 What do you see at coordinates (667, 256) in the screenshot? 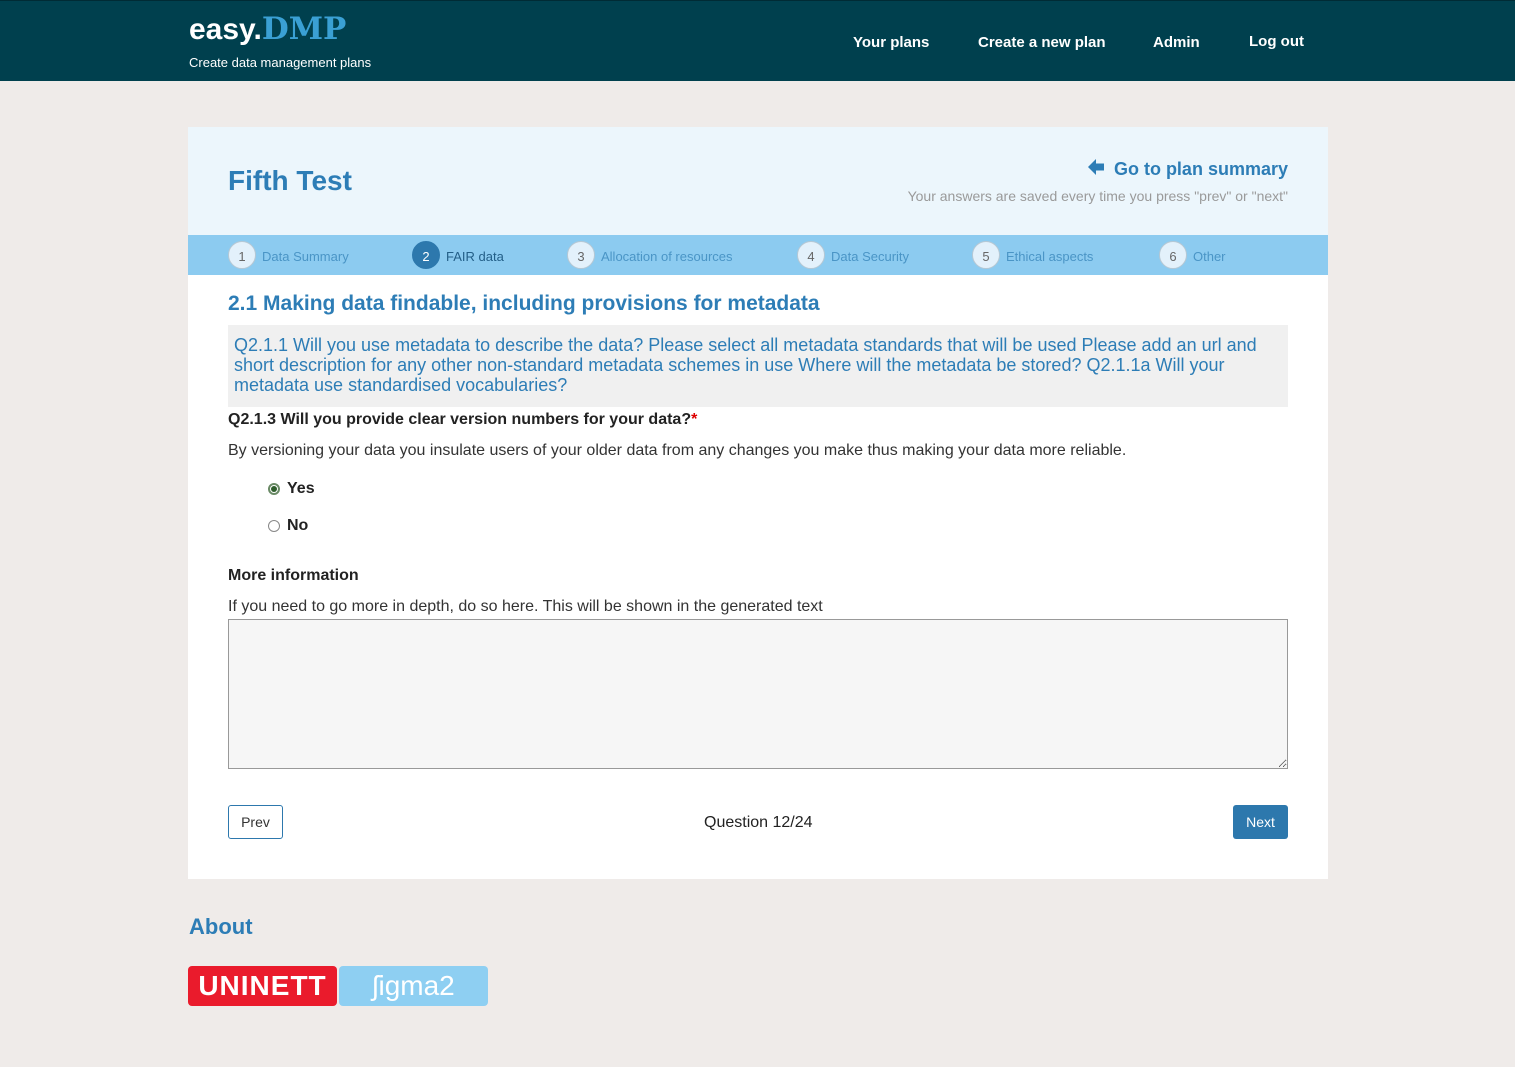
I see `step-label: Allocation of resources` at bounding box center [667, 256].